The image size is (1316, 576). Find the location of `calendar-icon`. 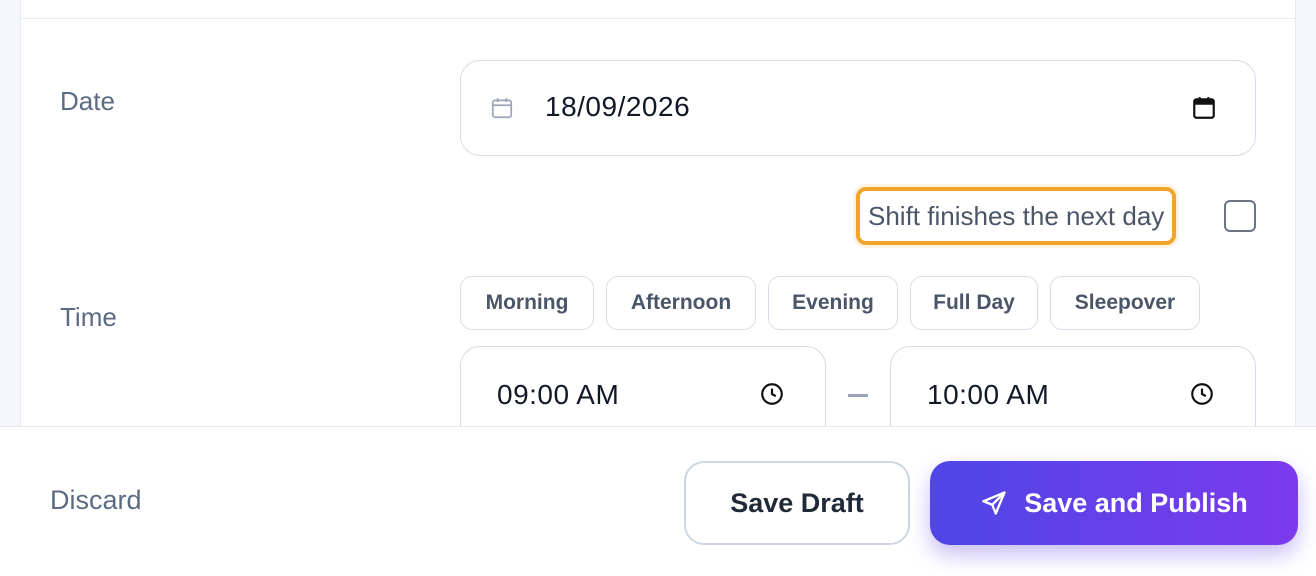

calendar-icon is located at coordinates (502, 108).